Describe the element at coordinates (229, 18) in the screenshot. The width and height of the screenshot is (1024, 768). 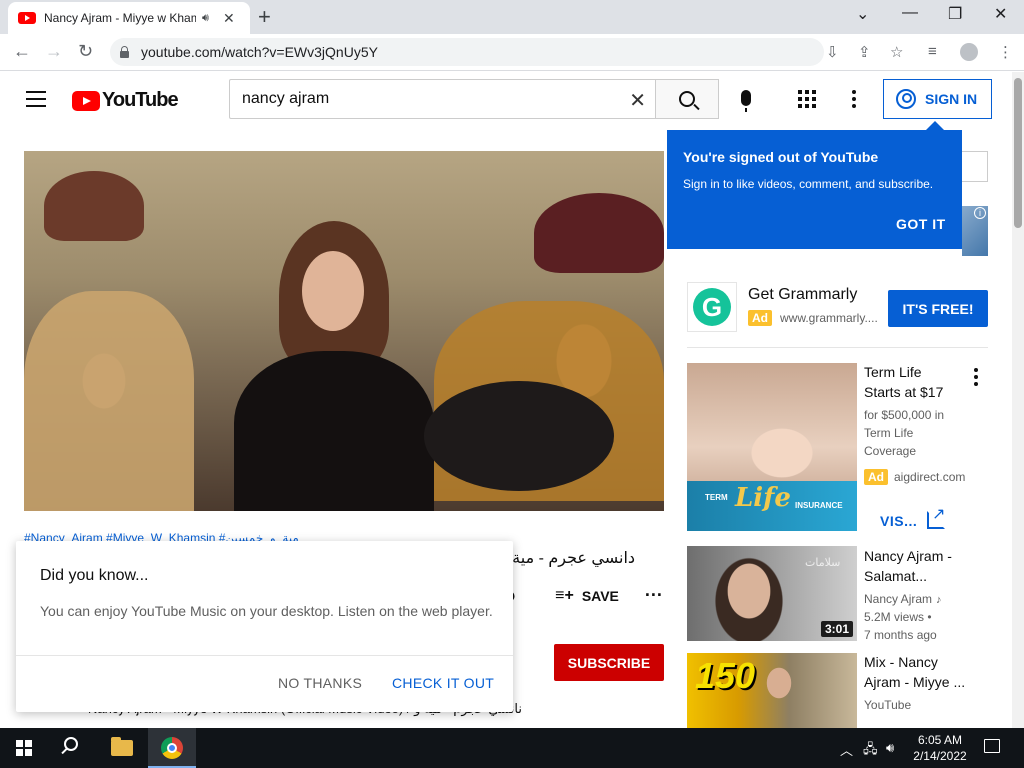
I see `tab-close-icon: ✕` at that location.